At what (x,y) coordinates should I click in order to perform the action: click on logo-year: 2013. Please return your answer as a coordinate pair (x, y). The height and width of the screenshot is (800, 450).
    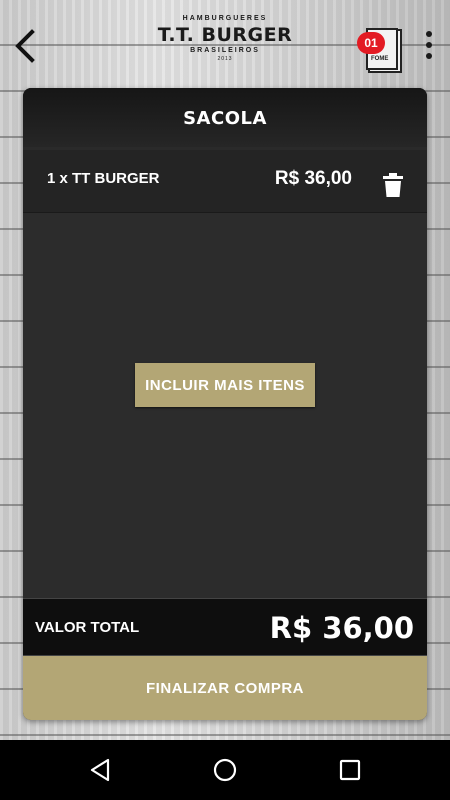
    Looking at the image, I should click on (225, 59).